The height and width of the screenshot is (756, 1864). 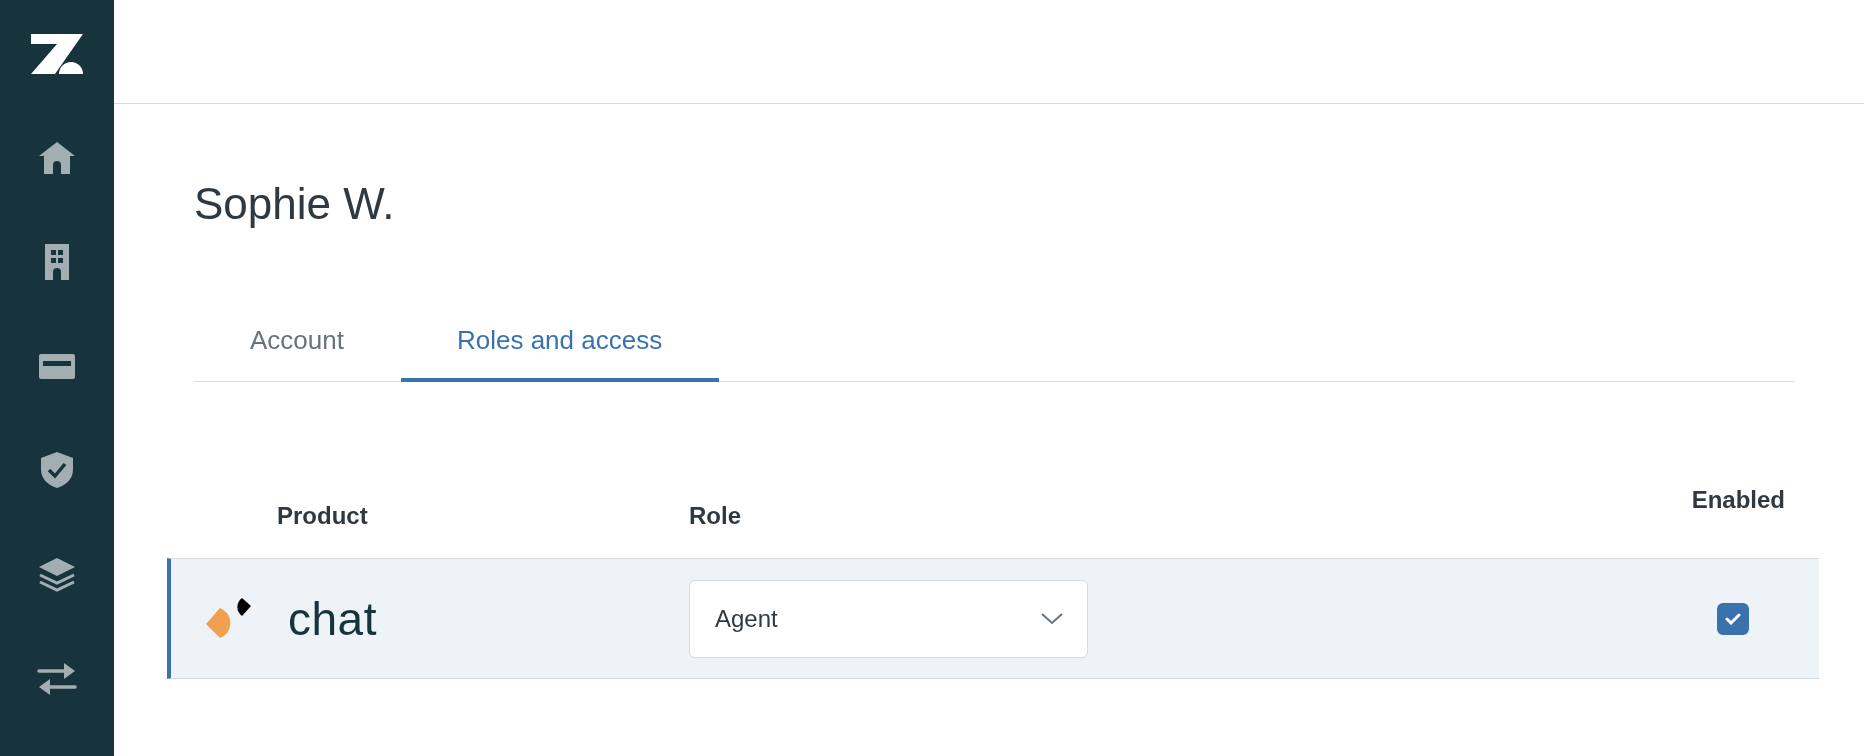 What do you see at coordinates (57, 54) in the screenshot?
I see `logo-icon` at bounding box center [57, 54].